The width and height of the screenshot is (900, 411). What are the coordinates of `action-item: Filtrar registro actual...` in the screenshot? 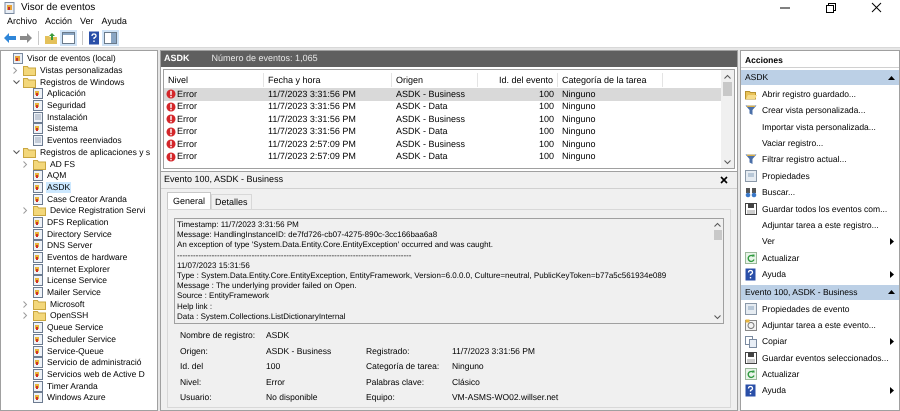 It's located at (820, 160).